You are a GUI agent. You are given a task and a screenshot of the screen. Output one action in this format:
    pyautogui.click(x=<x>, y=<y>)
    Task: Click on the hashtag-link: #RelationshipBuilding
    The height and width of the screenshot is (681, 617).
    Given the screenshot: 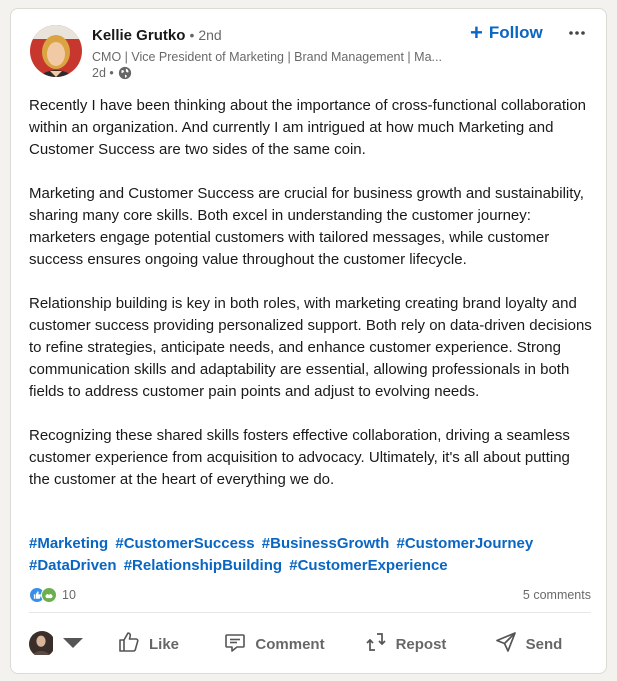 What is the action you would take?
    pyautogui.click(x=203, y=565)
    